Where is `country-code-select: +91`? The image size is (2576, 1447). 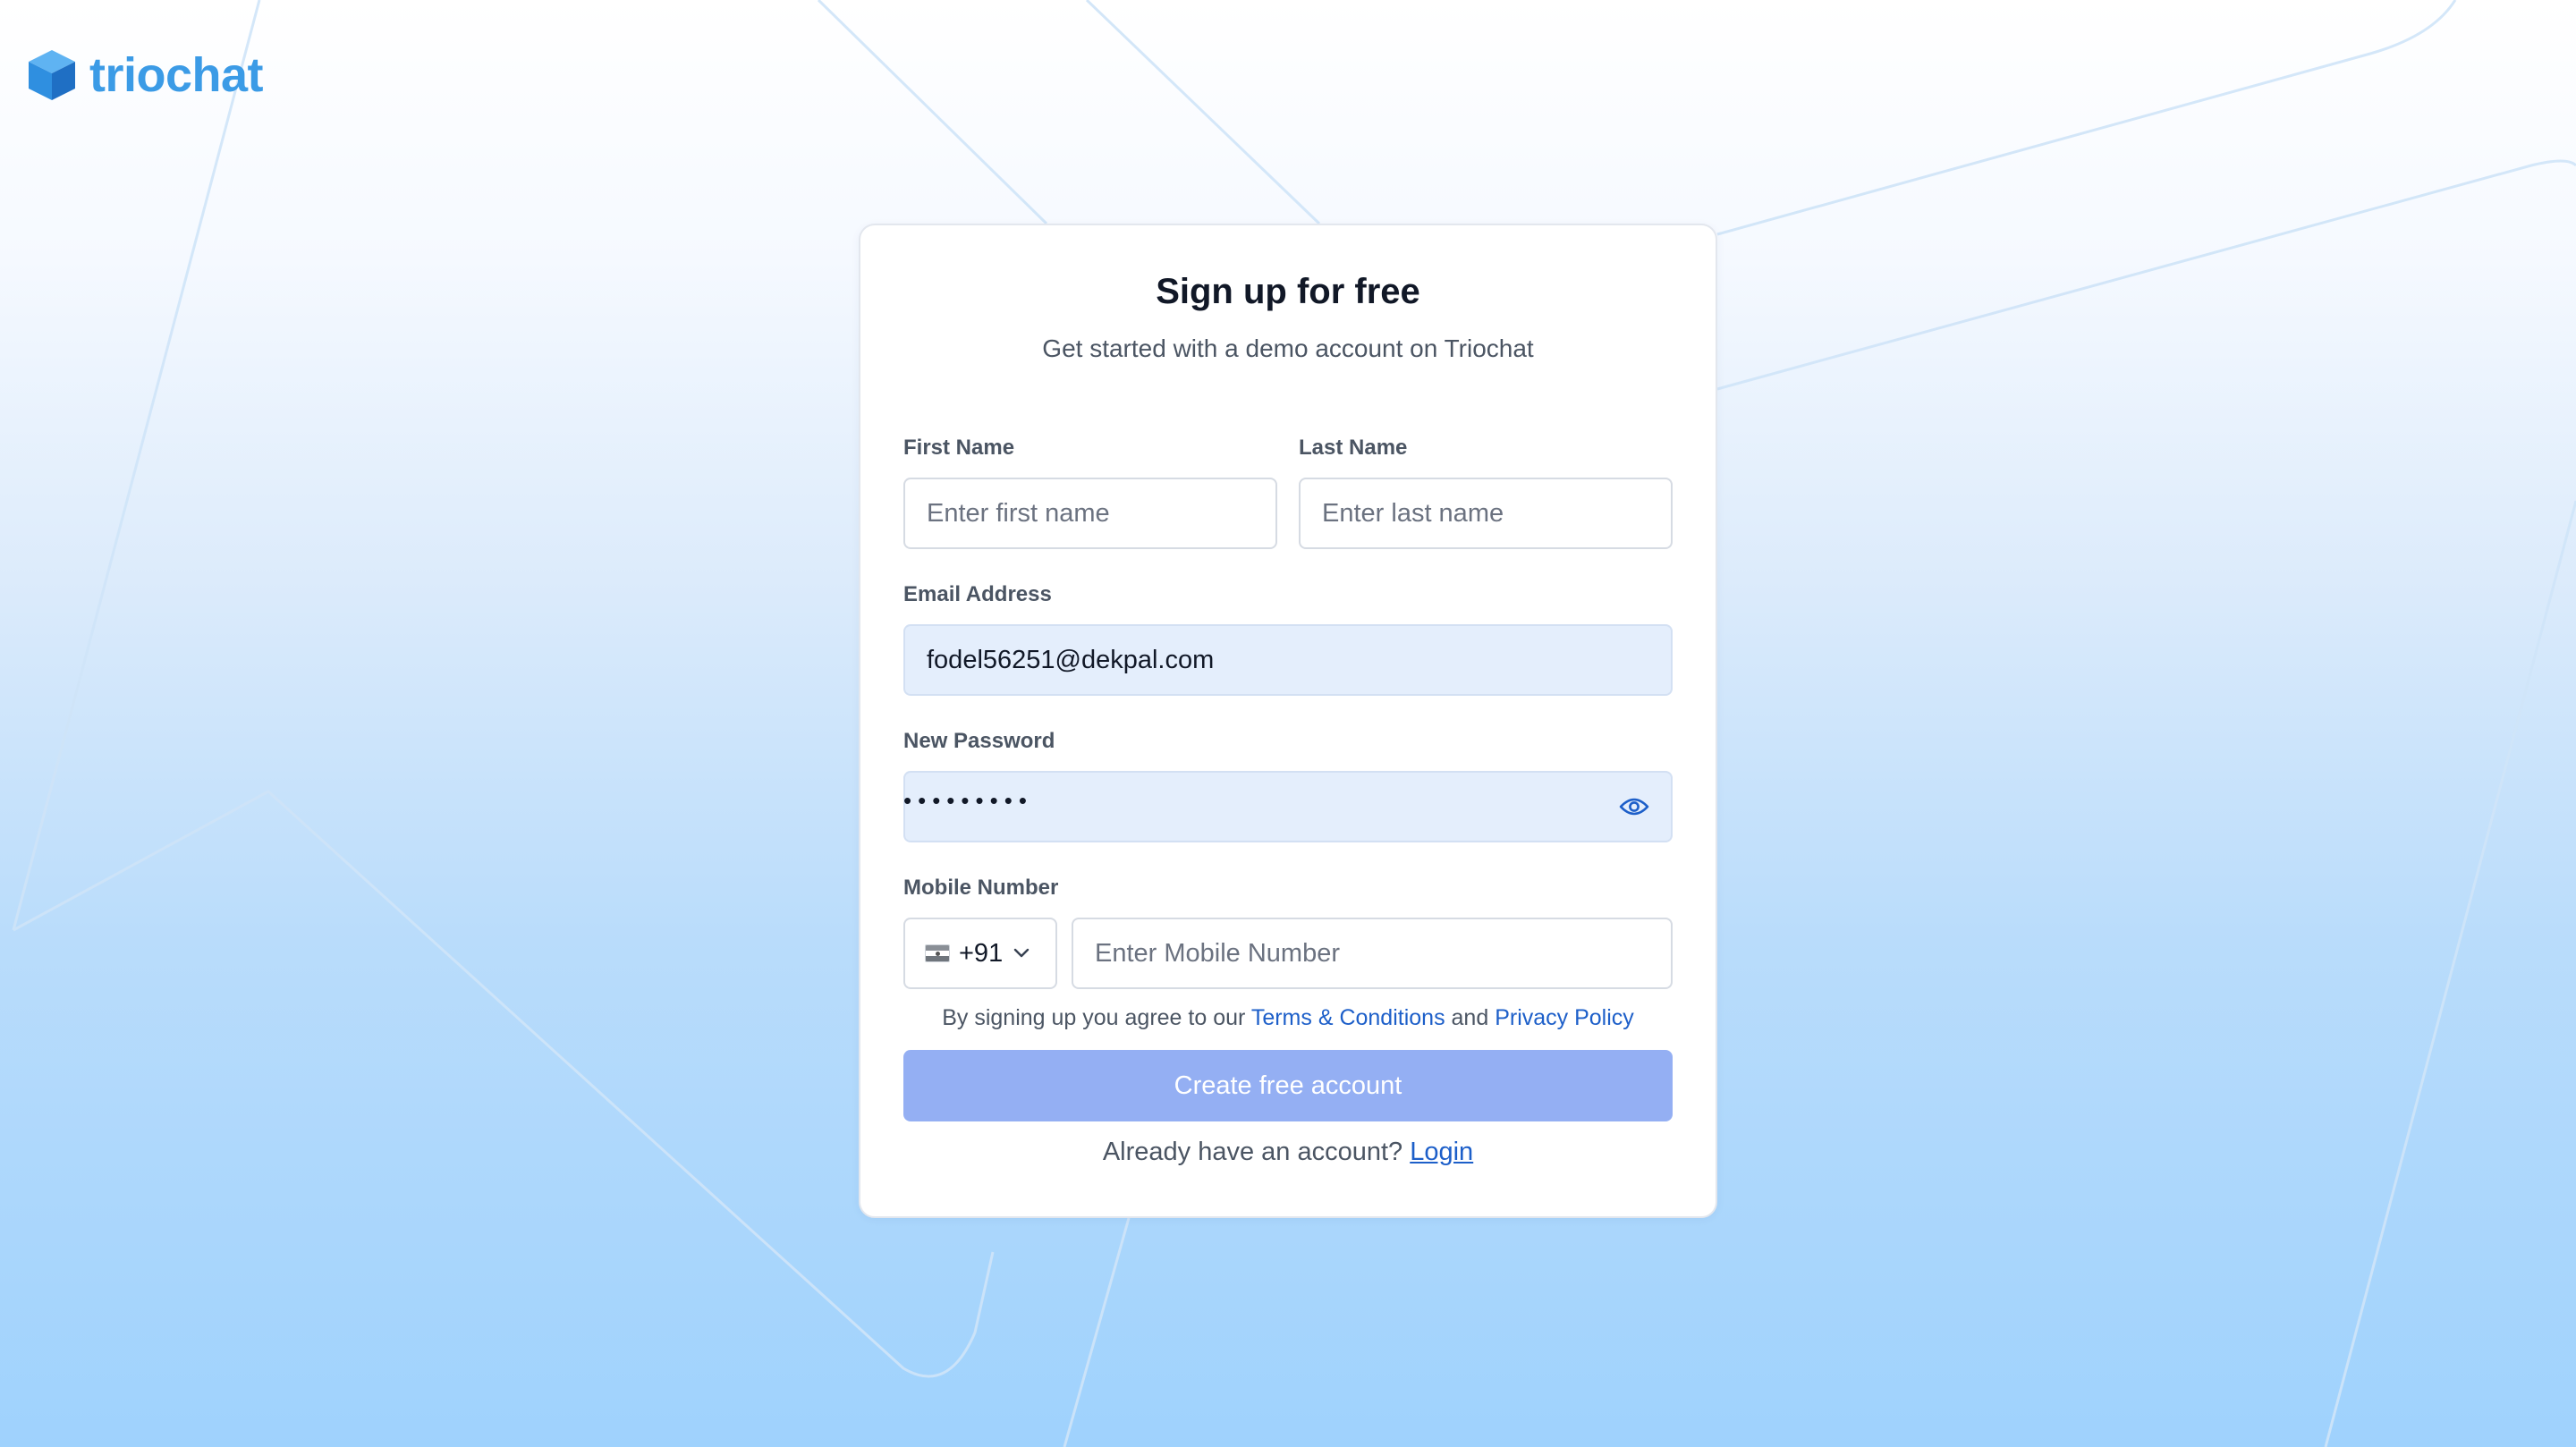
country-code-select: +91 is located at coordinates (980, 953).